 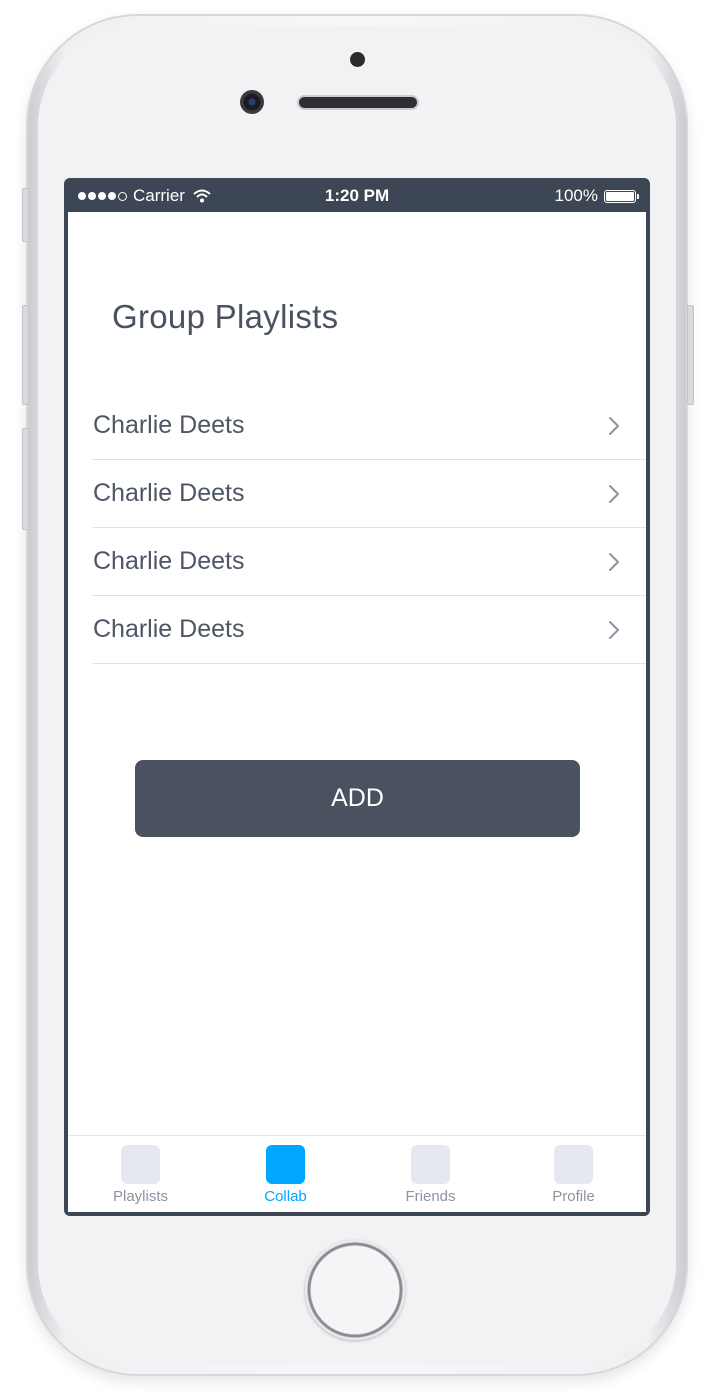 I want to click on tab-label: Profile, so click(x=573, y=1196).